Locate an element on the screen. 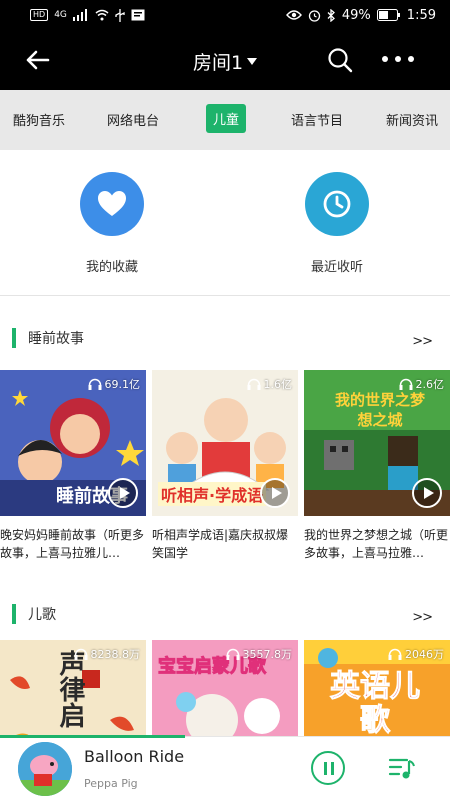 The width and height of the screenshot is (450, 800). play-count-text: 8238.8万 is located at coordinates (115, 654).